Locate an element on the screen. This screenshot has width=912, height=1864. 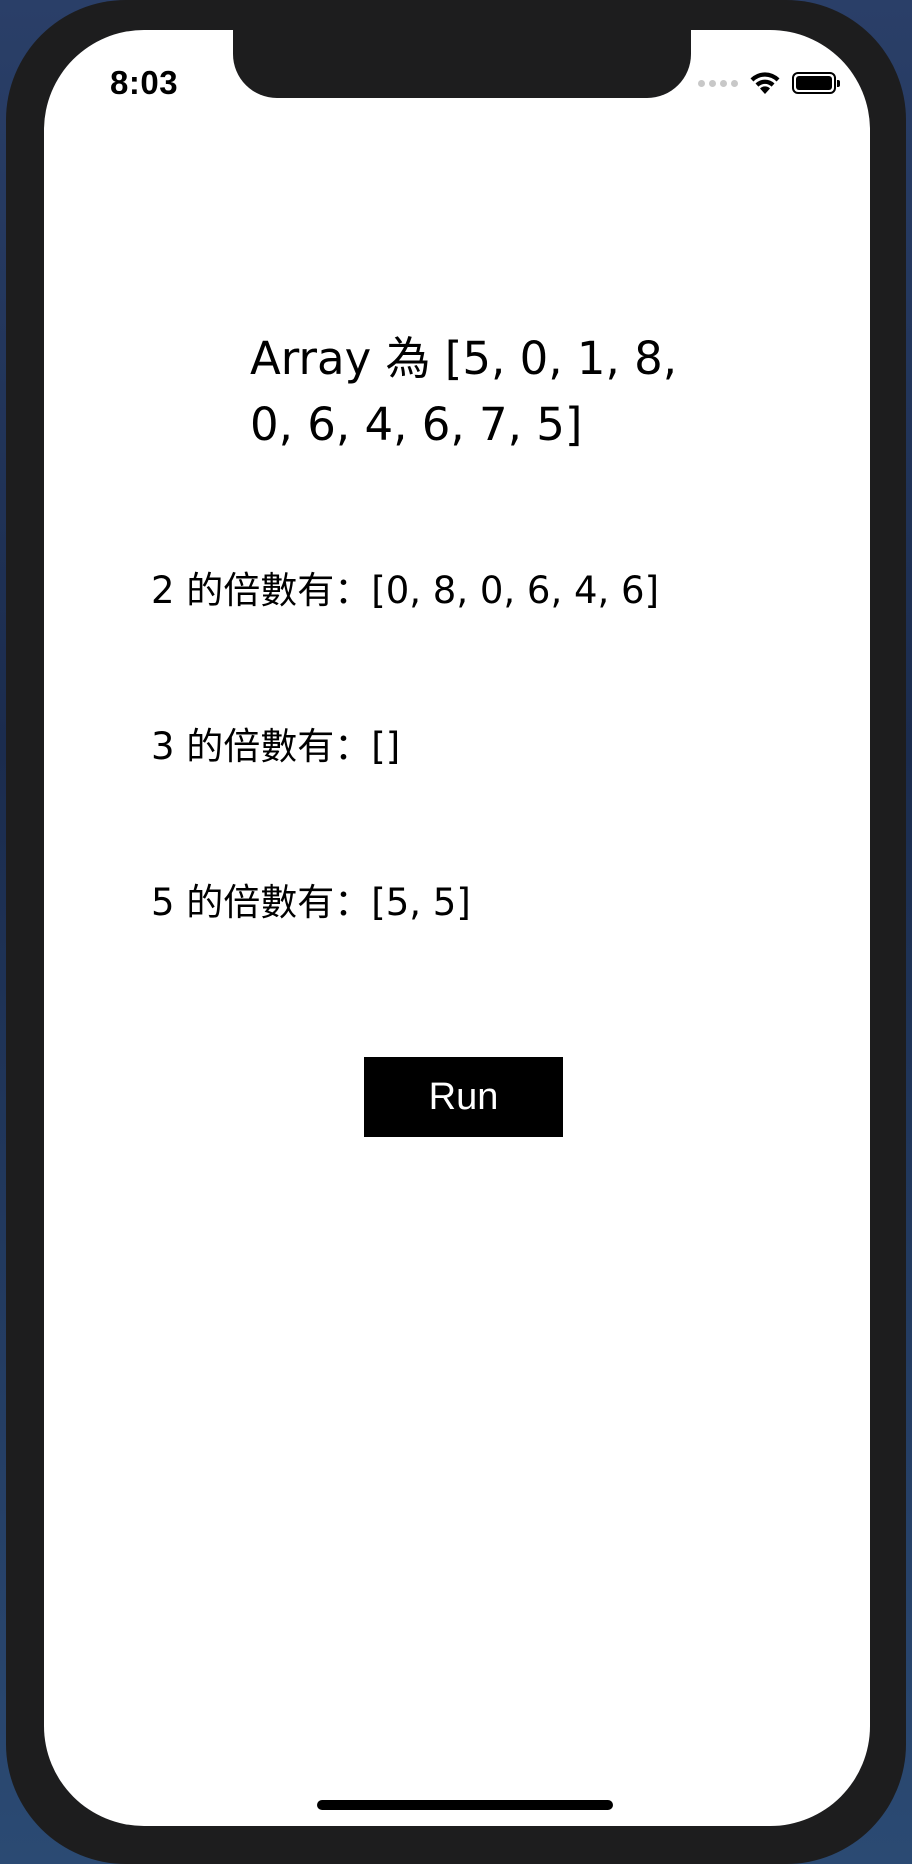
wifi-icon is located at coordinates (765, 83).